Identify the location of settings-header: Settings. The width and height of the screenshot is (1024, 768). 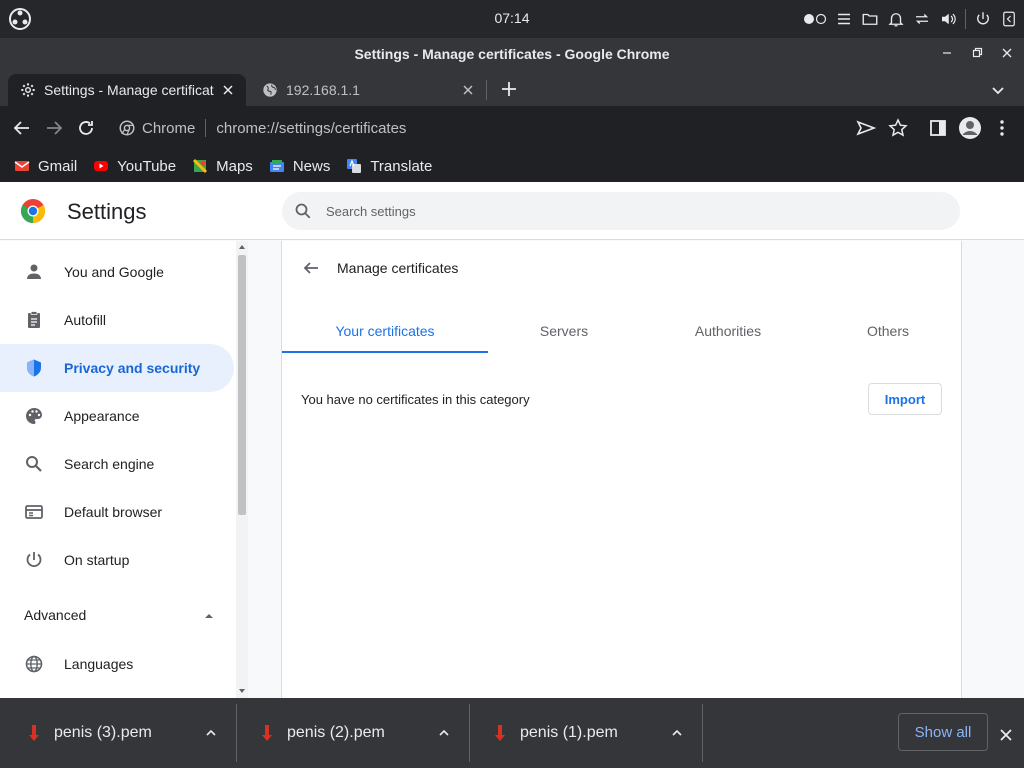
(512, 211).